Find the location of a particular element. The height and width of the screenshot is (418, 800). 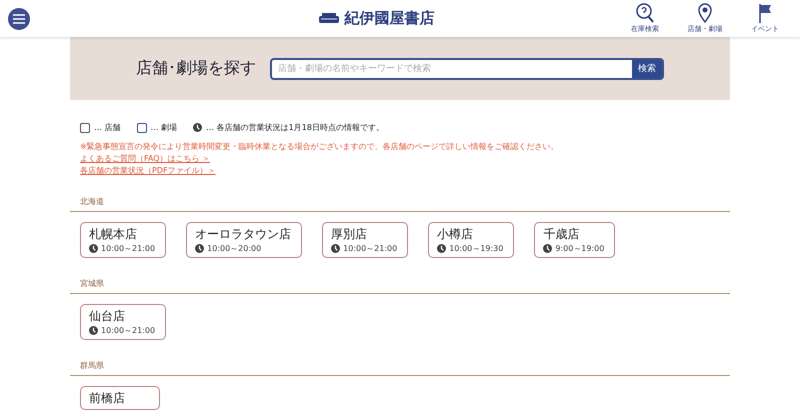

search-button: 検索 is located at coordinates (647, 69).